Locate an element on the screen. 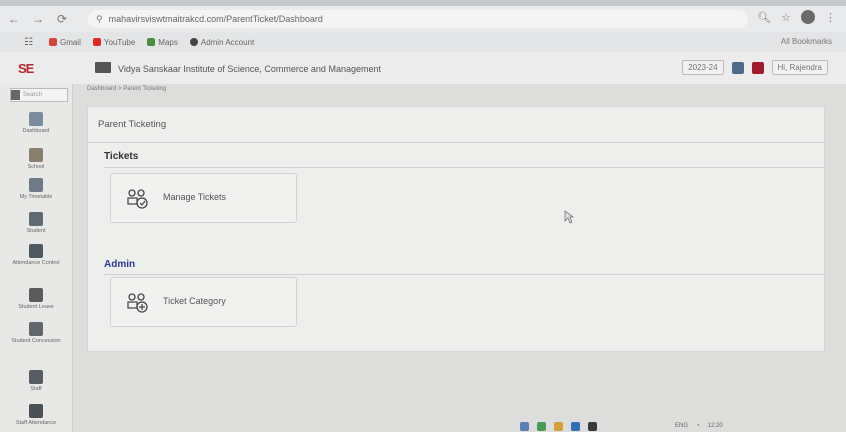 This screenshot has height=432, width=846. ticket-category-tile: Ticket Category is located at coordinates (203, 302).